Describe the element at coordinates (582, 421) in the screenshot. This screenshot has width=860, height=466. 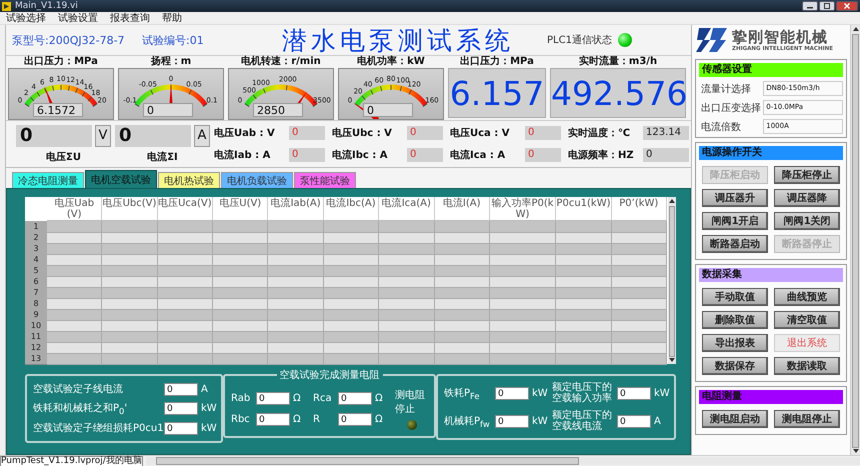
I see `field-label: 额定电压下的空载线电流` at that location.